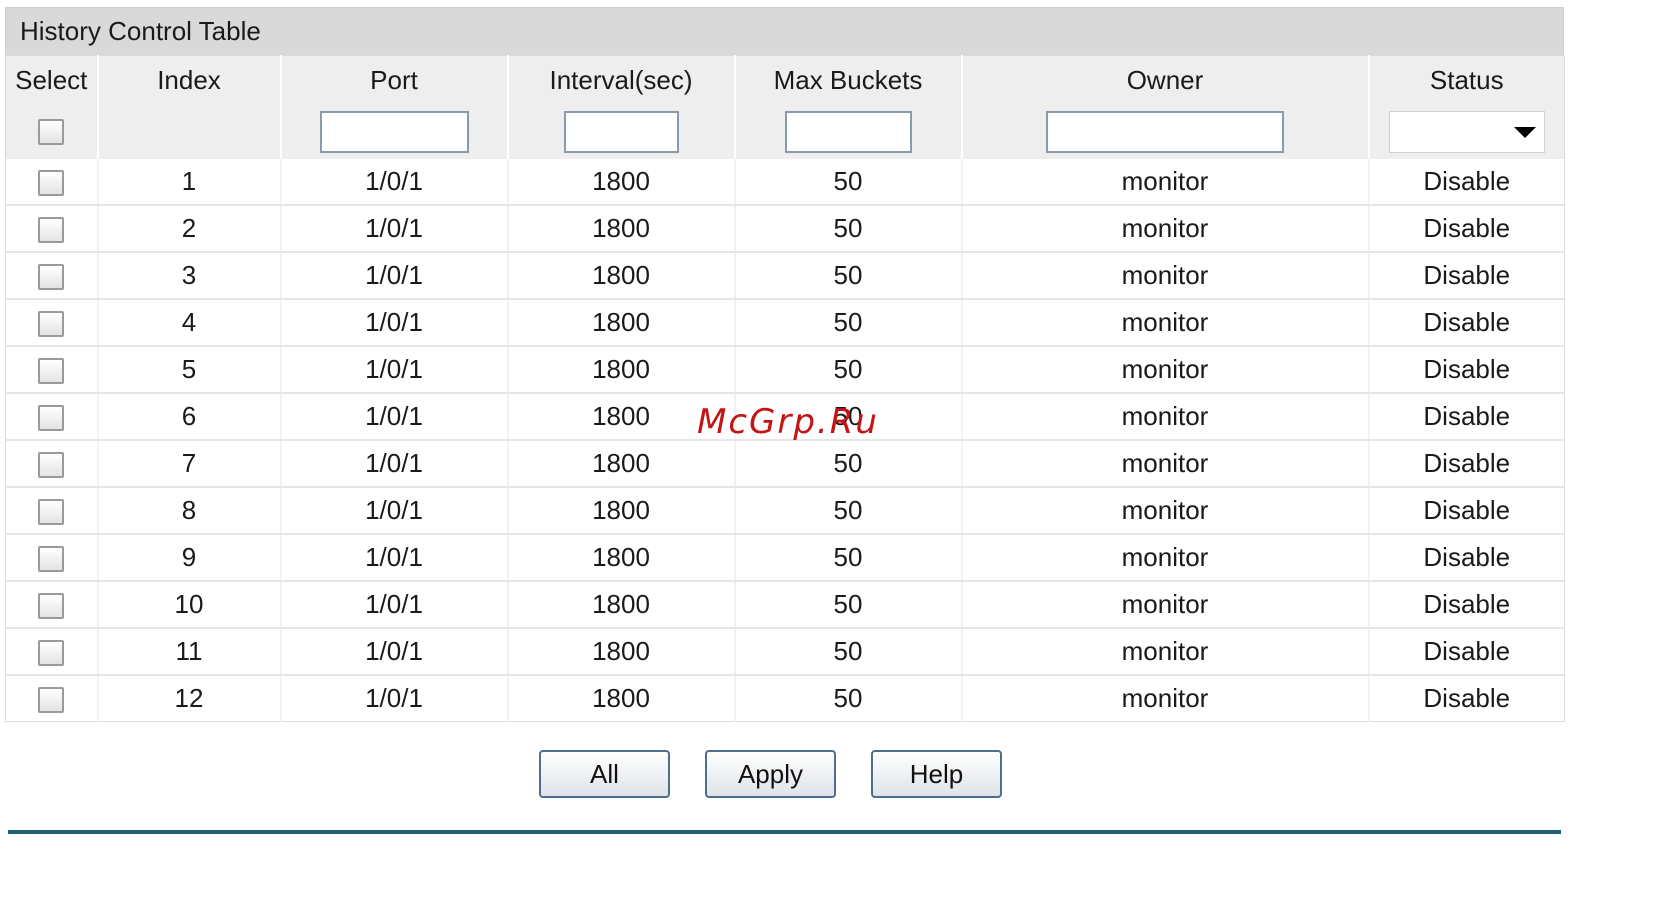 The image size is (1676, 903). I want to click on dropdown-arrow-icon, so click(1524, 132).